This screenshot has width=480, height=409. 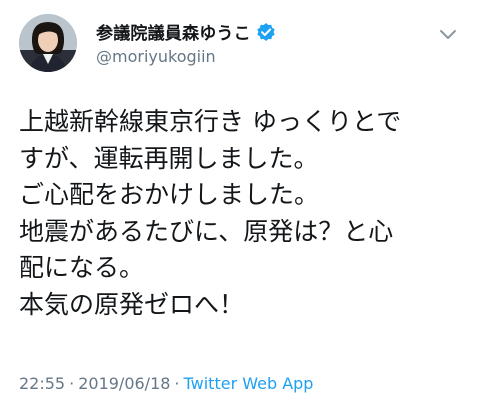 What do you see at coordinates (266, 32) in the screenshot?
I see `verified-badge-icon` at bounding box center [266, 32].